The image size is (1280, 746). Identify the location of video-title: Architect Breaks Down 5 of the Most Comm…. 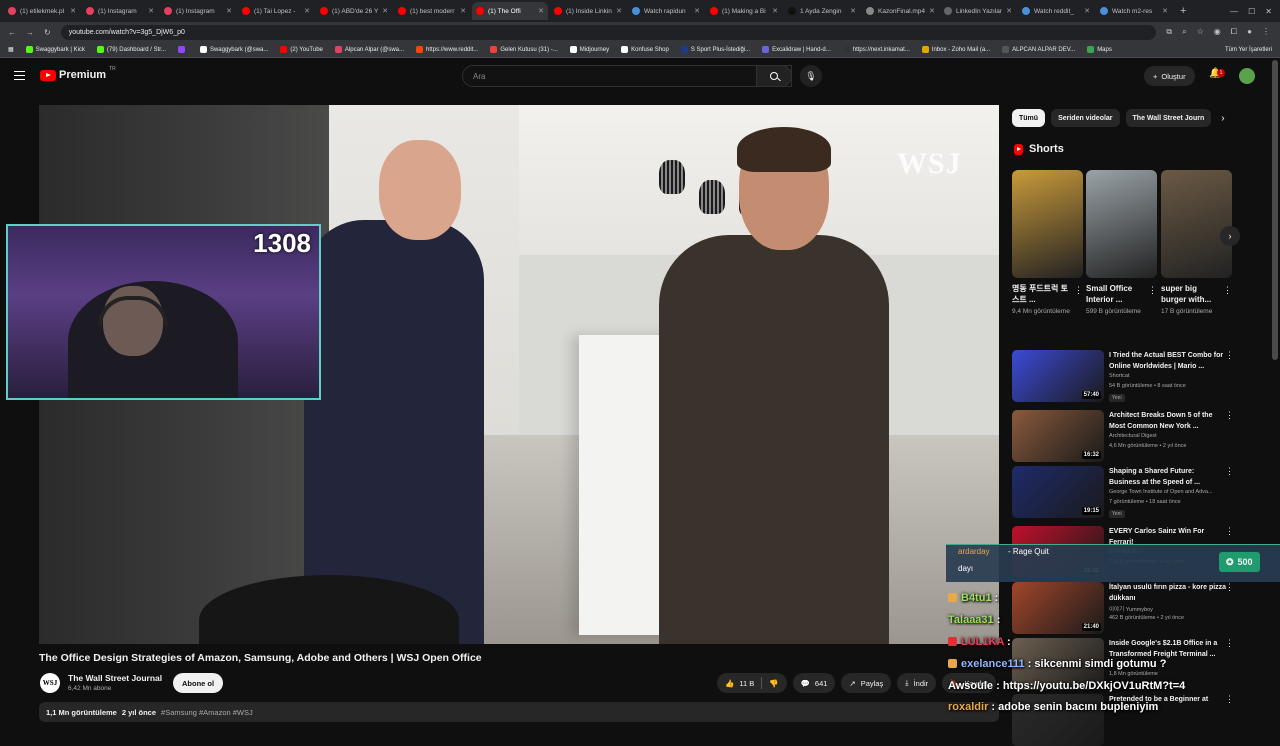
(1168, 421).